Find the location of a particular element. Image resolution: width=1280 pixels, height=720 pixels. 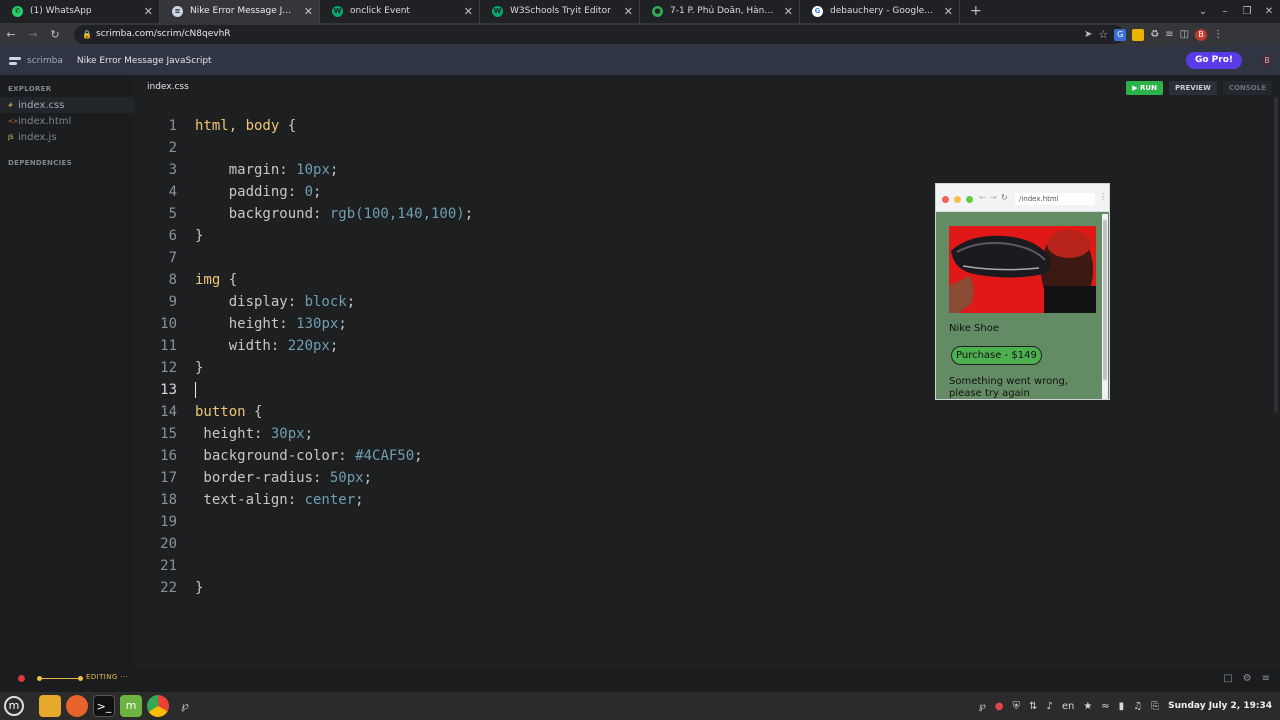

profile-avatar: B is located at coordinates (1201, 34).